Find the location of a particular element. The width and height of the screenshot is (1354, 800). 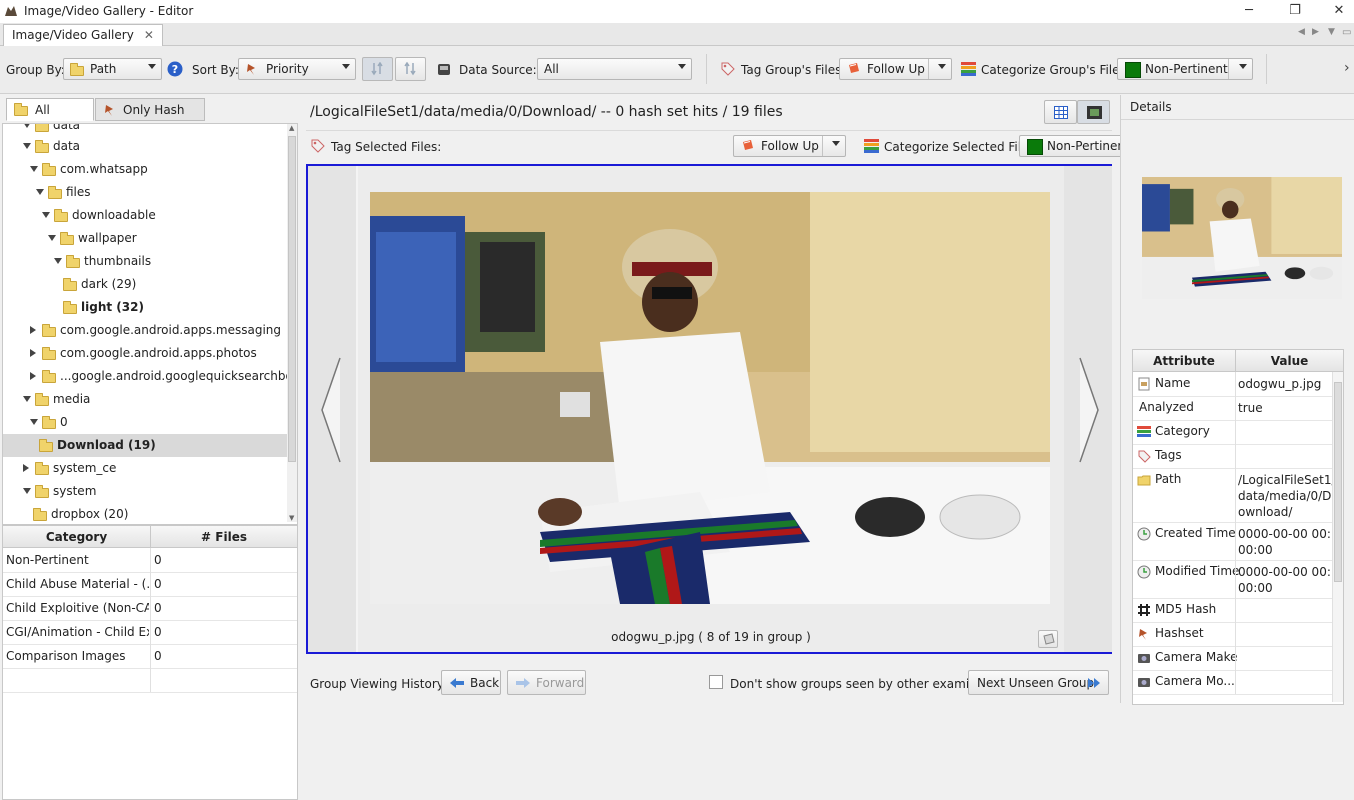

data-source-select: All is located at coordinates (614, 69).